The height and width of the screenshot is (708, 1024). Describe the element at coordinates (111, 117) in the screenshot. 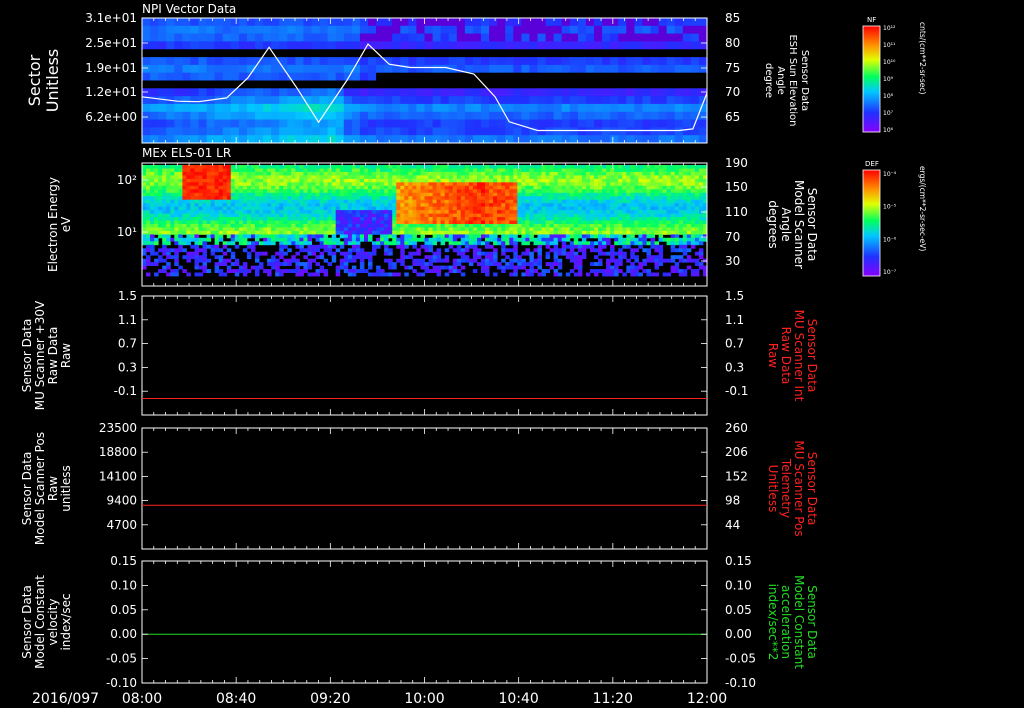

I see `left-tick-label: 6.2e+00` at that location.